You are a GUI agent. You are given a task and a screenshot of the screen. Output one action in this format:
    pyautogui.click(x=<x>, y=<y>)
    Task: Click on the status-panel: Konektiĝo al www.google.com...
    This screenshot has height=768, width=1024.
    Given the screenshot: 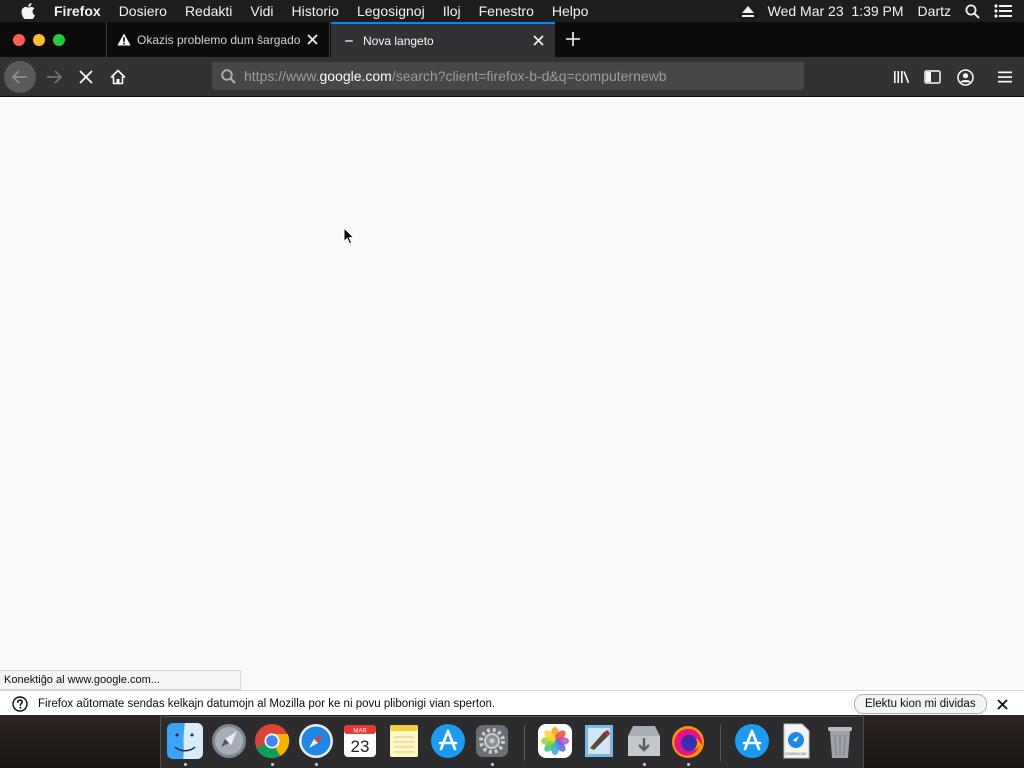 What is the action you would take?
    pyautogui.click(x=120, y=680)
    